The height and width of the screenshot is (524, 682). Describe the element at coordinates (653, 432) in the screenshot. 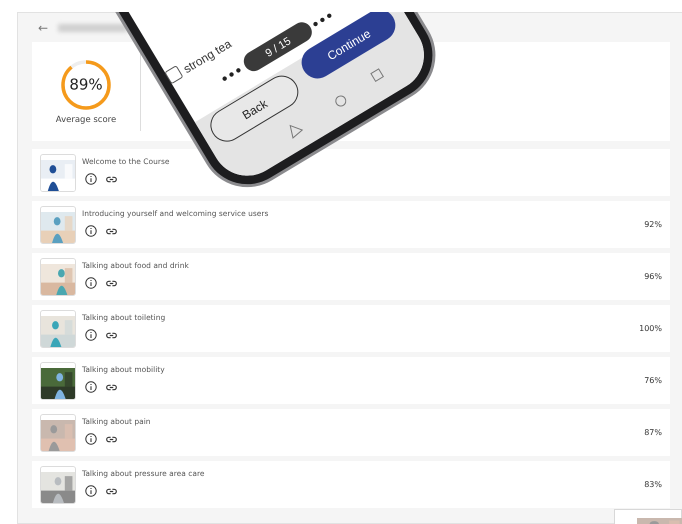

I see `lesson-score: 87%` at that location.